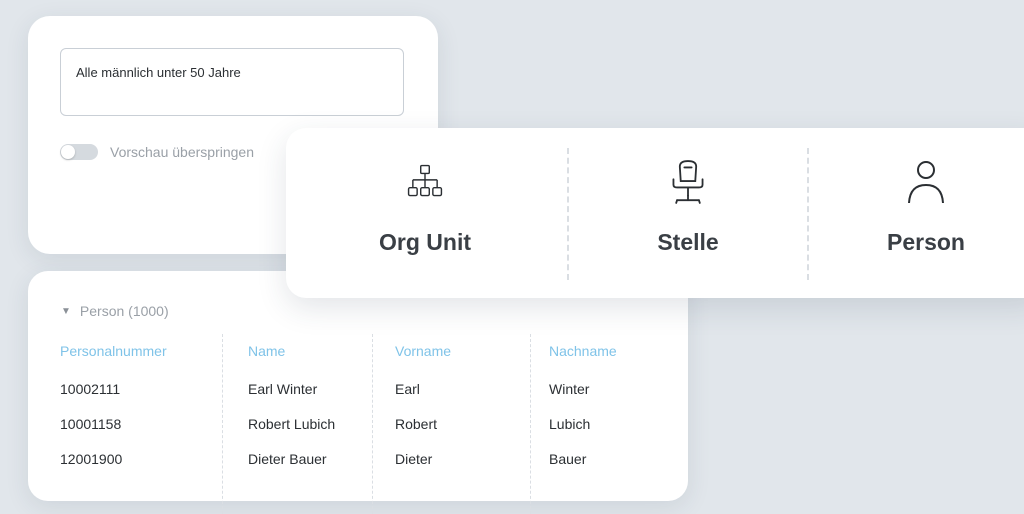 This screenshot has height=514, width=1024. Describe the element at coordinates (124, 311) in the screenshot. I see `group-label: Person (1000)` at that location.